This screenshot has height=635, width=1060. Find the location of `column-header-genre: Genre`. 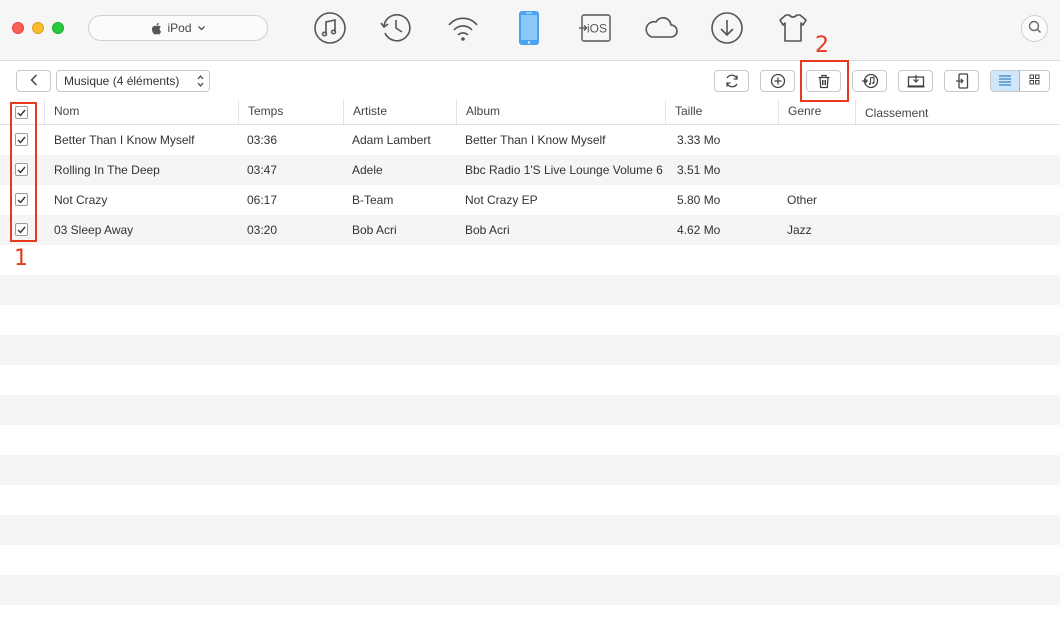

column-header-genre: Genre is located at coordinates (816, 112).